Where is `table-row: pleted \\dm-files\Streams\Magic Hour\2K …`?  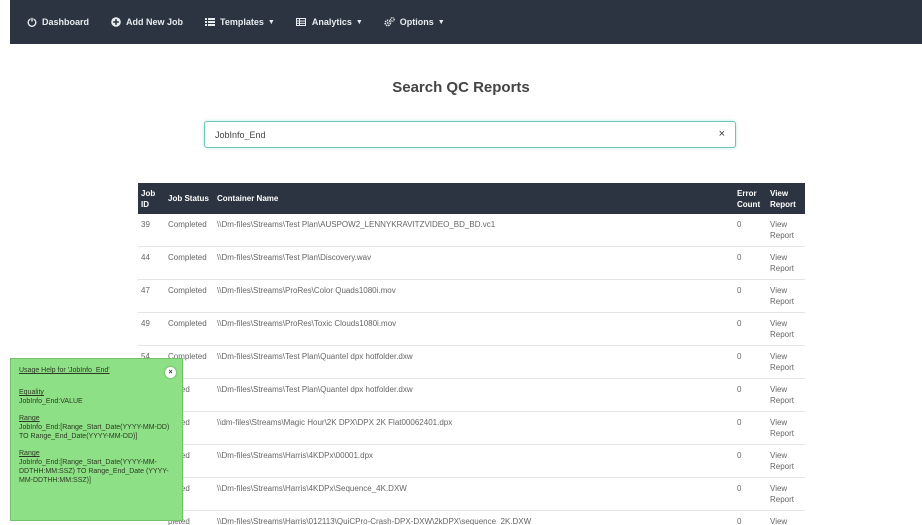 table-row: pleted \\dm-files\Streams\Magic Hour\2K … is located at coordinates (471, 428).